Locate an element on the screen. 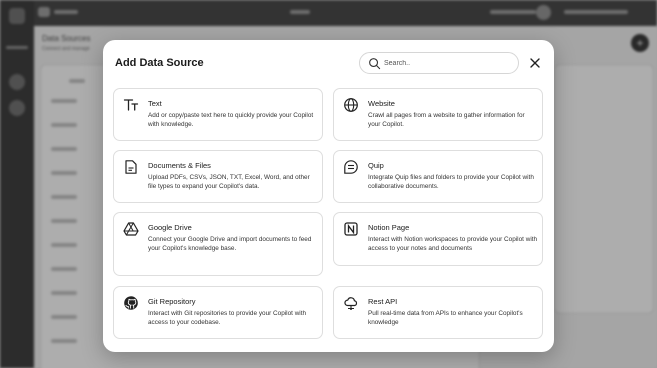 The image size is (657, 368). text-icon is located at coordinates (131, 105).